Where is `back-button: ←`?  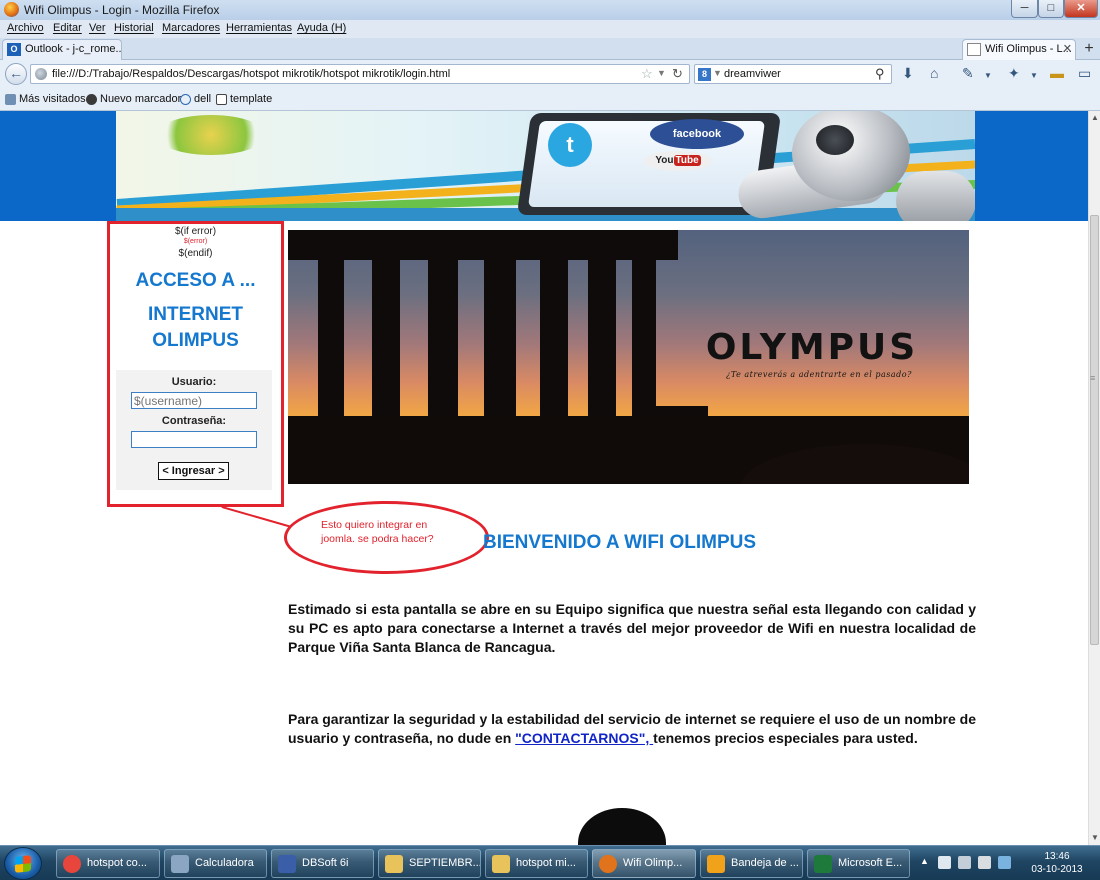
back-button: ← is located at coordinates (16, 74).